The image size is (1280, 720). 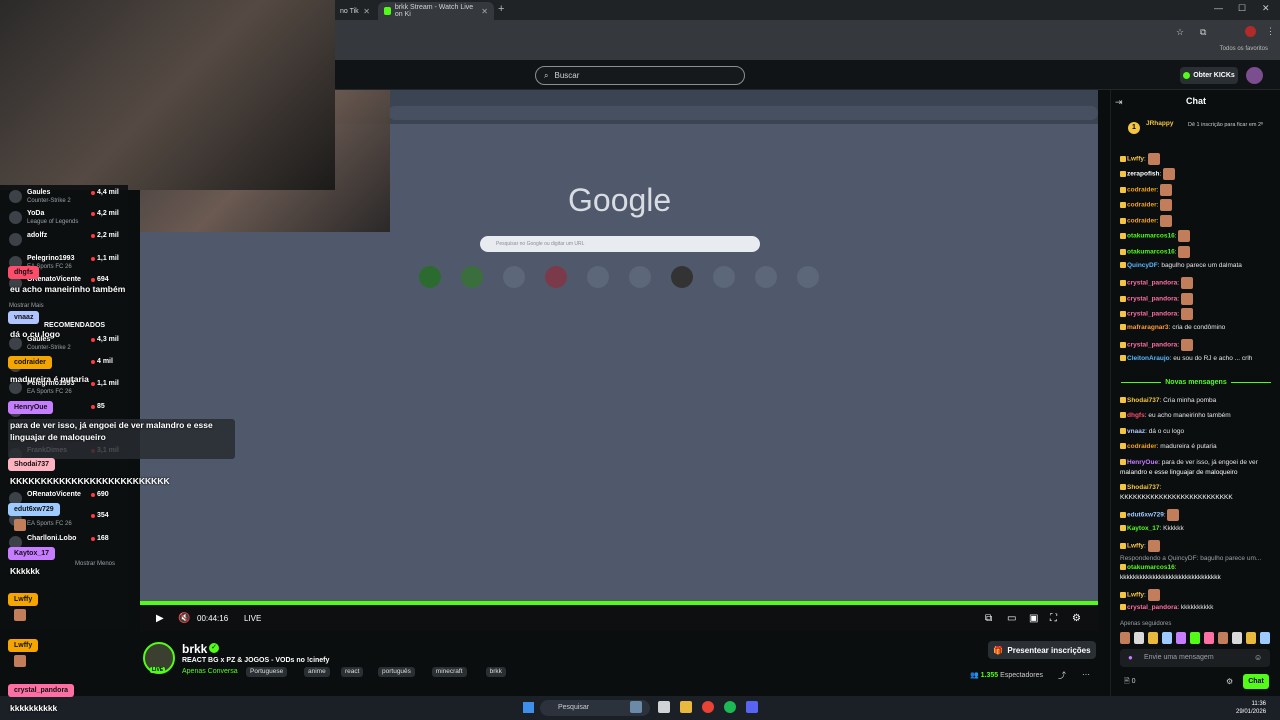 I want to click on pip-icon: ▣, so click(x=1033, y=618).